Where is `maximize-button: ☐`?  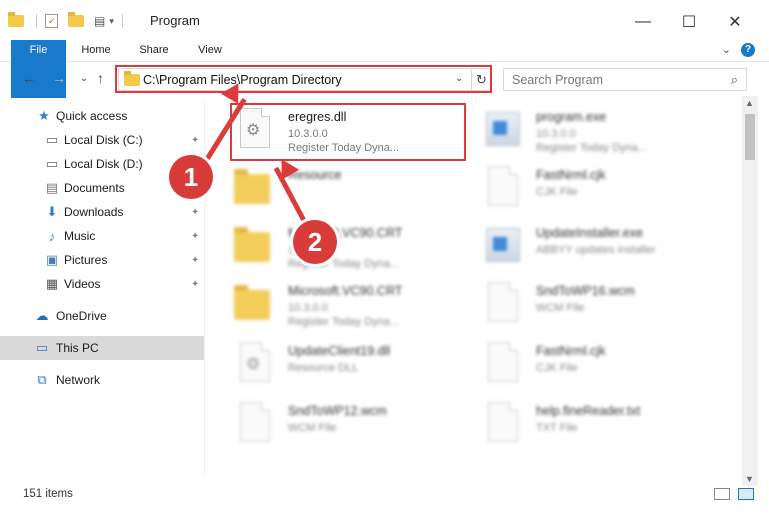 maximize-button: ☐ is located at coordinates (689, 22).